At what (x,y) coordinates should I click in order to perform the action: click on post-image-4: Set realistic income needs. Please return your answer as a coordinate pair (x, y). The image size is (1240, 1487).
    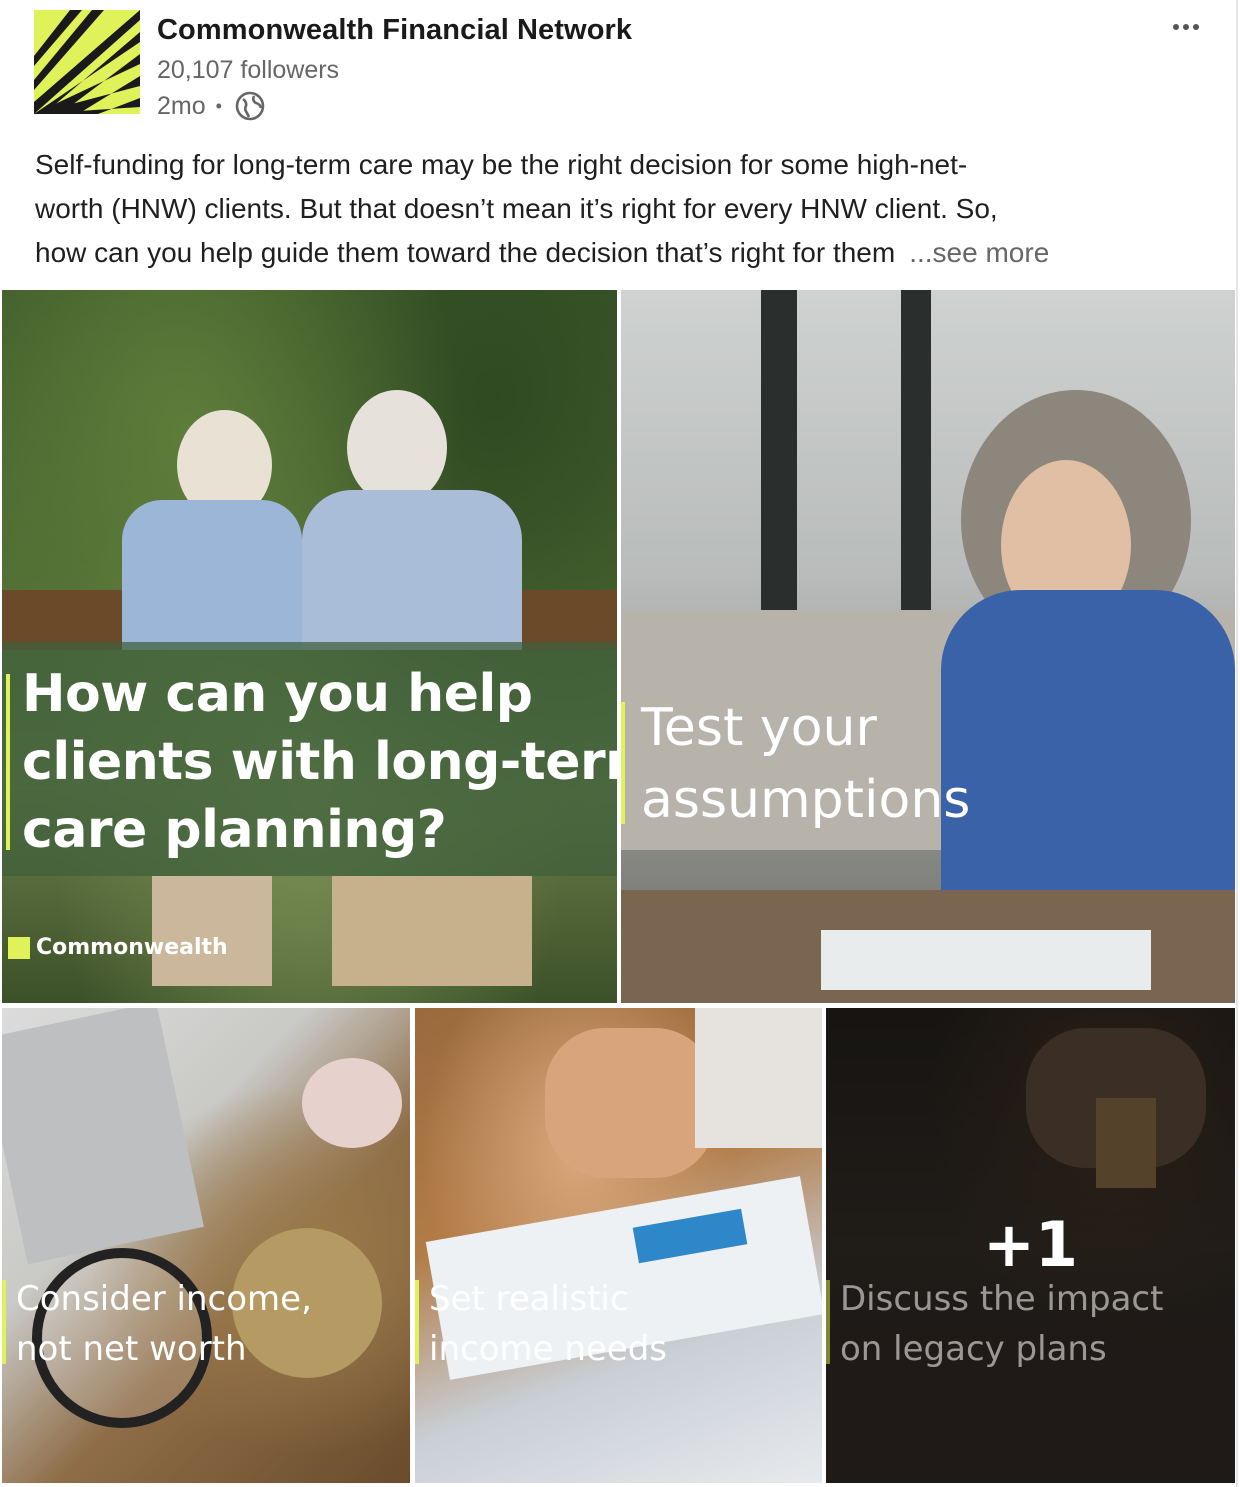
    Looking at the image, I should click on (618, 1245).